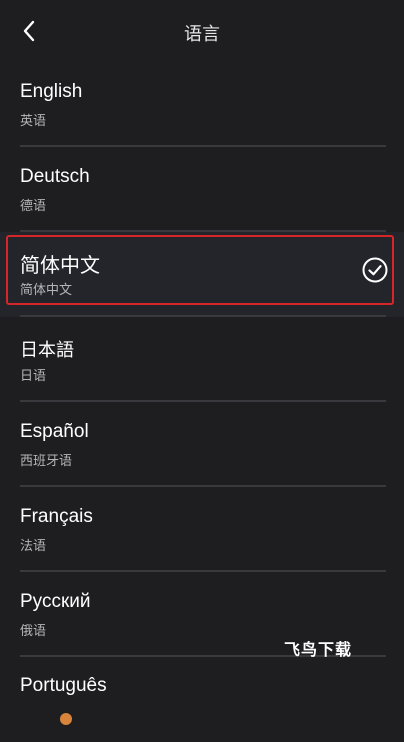 Image resolution: width=404 pixels, height=742 pixels. Describe the element at coordinates (47, 350) in the screenshot. I see `language-name: 日本語` at that location.